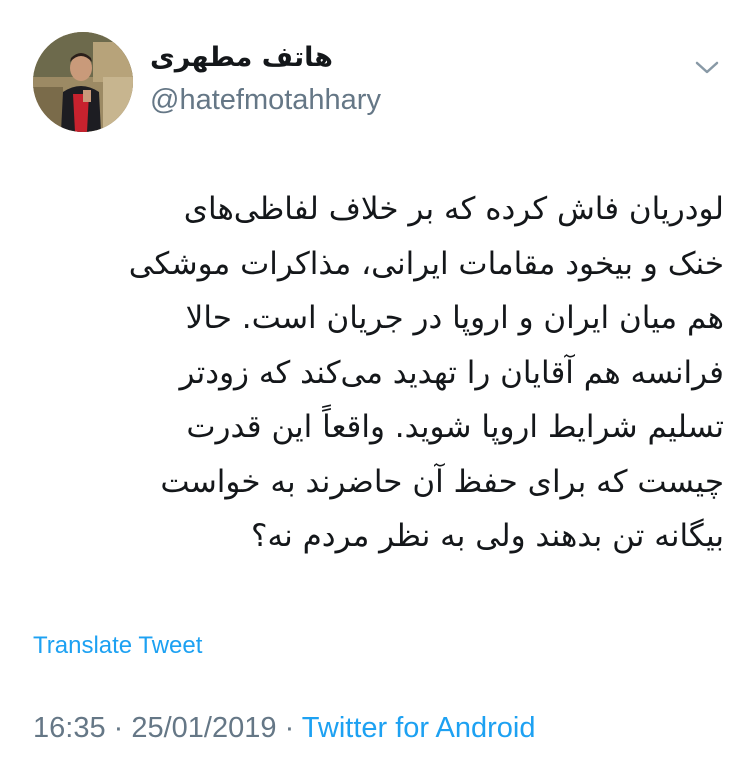 The height and width of the screenshot is (769, 750). I want to click on tweet-meta: 16:35 · 25/01/2019 · Twitter for Android, so click(284, 728).